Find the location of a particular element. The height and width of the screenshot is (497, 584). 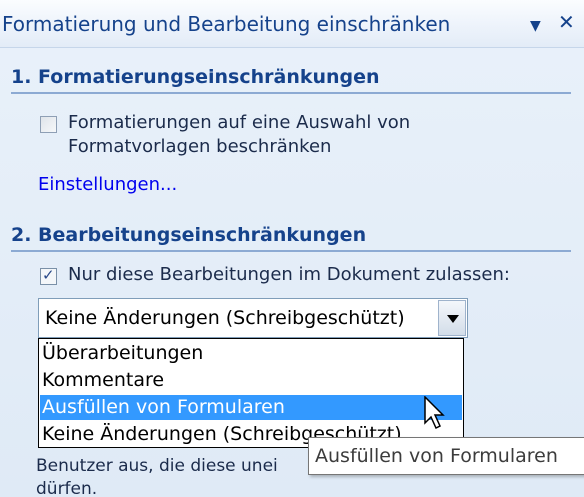

formatting-restriction-checkbox is located at coordinates (48, 124).